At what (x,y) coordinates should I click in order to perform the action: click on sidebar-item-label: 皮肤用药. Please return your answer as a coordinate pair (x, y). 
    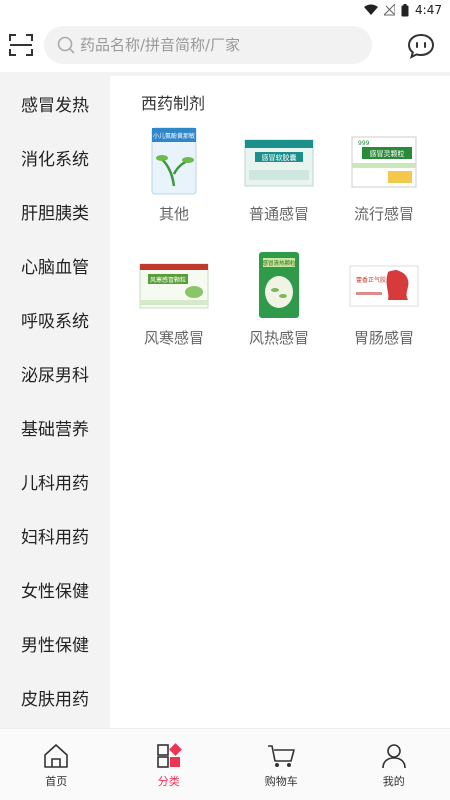
    Looking at the image, I should click on (55, 699).